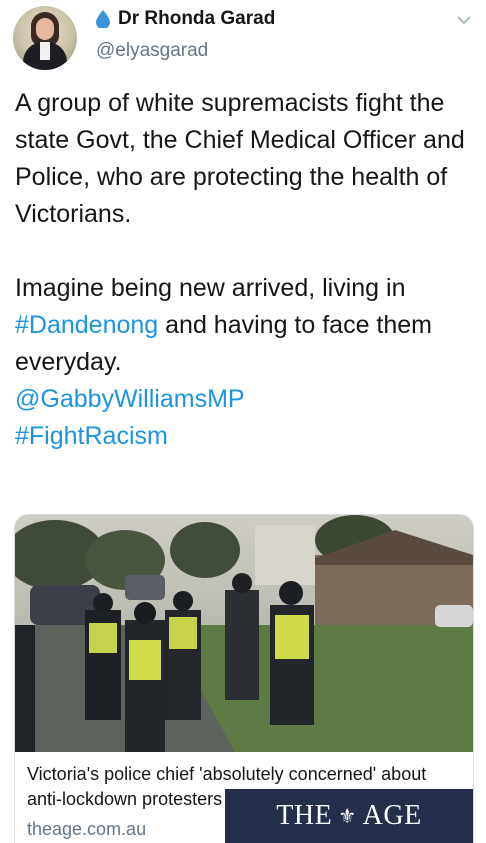  I want to click on mention-link: @GabbyWilliamsMP, so click(130, 399).